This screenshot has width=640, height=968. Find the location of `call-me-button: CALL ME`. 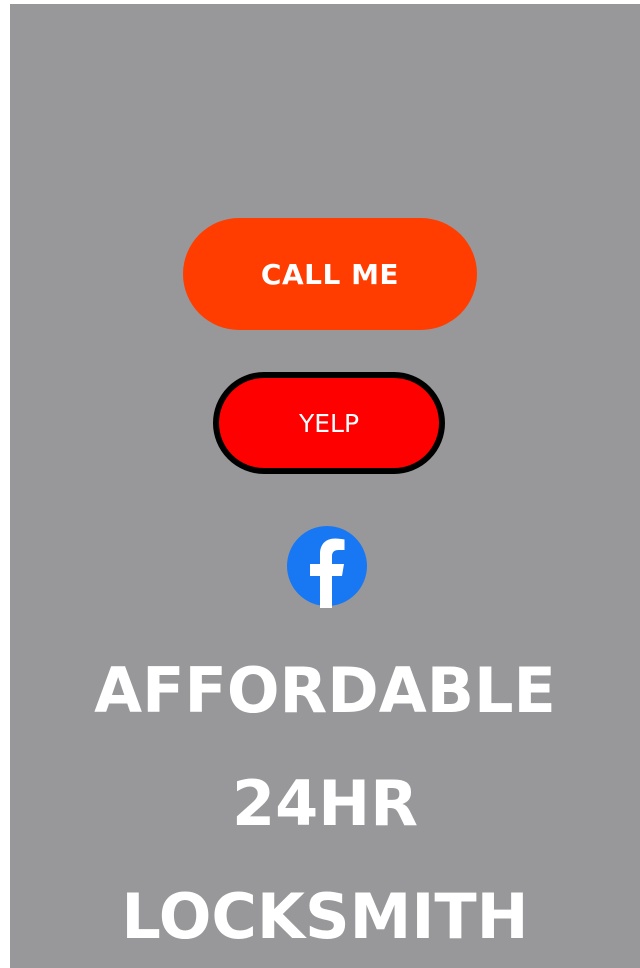

call-me-button: CALL ME is located at coordinates (330, 274).